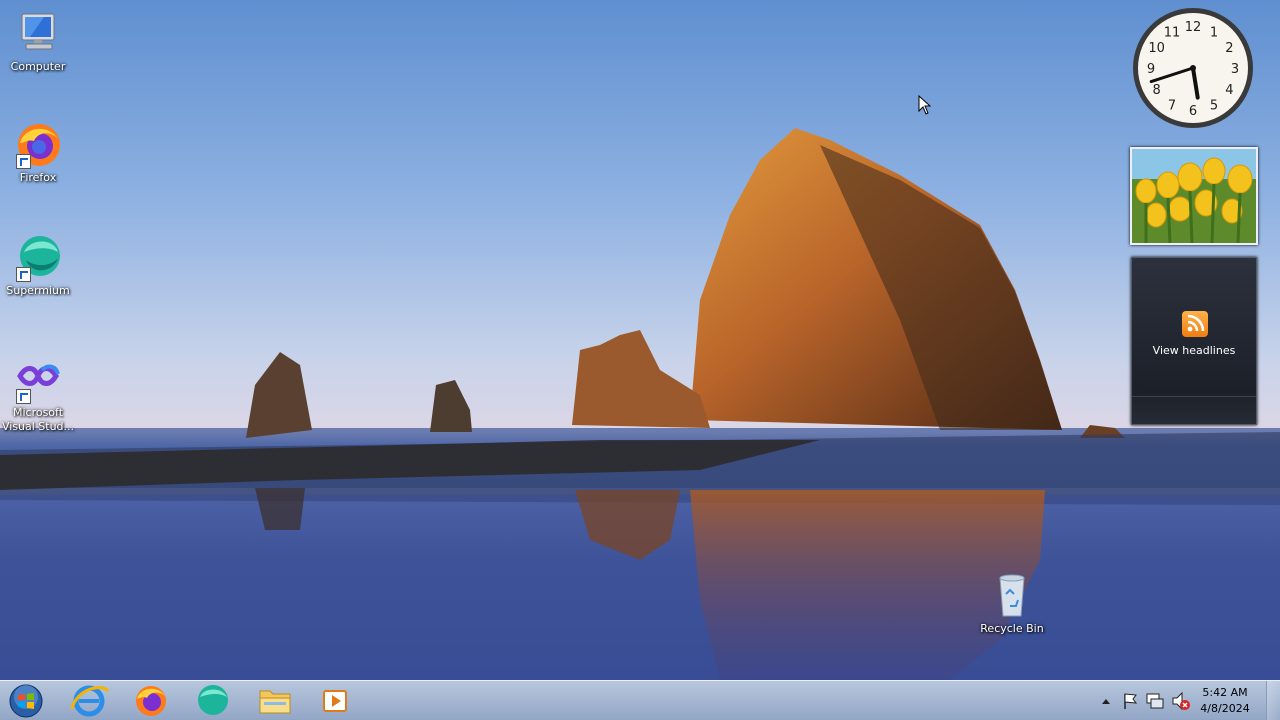 The image size is (1280, 720). Describe the element at coordinates (1130, 700) in the screenshot. I see `action-center-flag-icon` at that location.